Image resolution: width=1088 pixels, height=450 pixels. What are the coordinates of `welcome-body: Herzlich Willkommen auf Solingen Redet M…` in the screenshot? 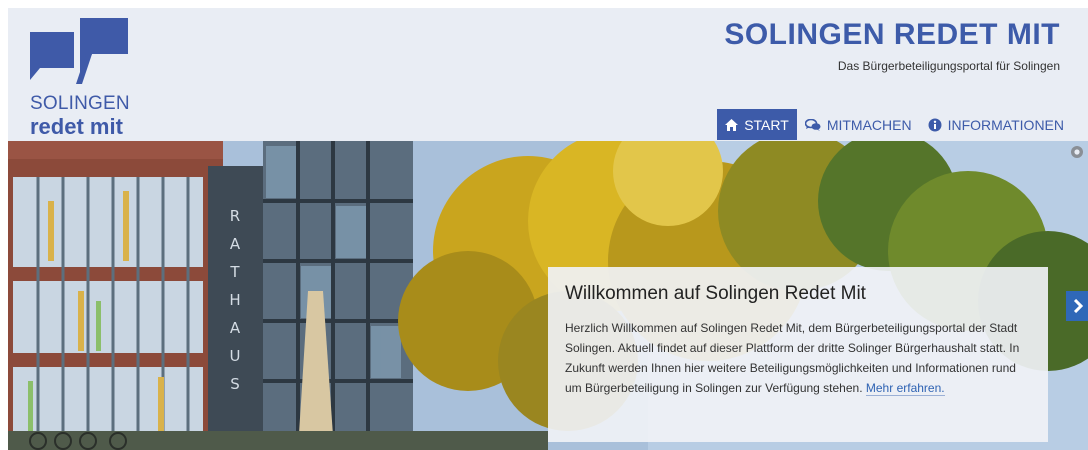 It's located at (792, 358).